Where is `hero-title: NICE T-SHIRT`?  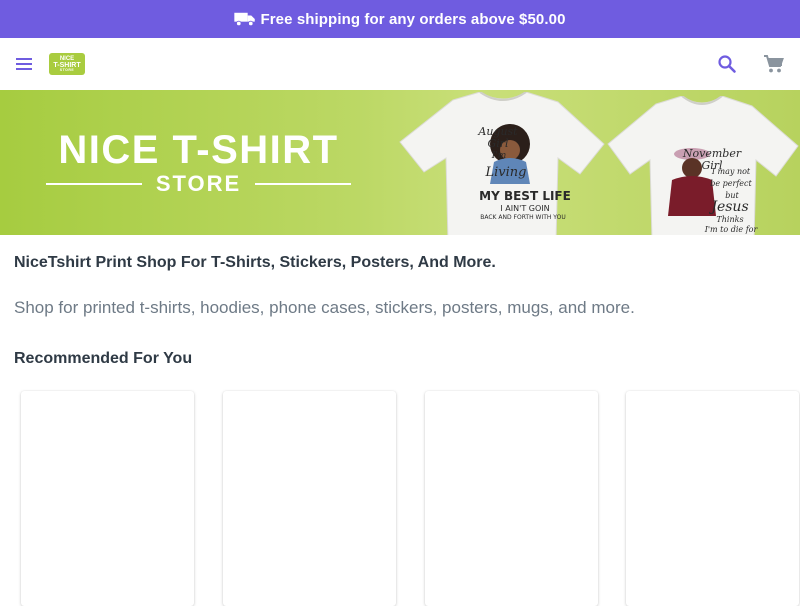
hero-title: NICE T-SHIRT is located at coordinates (198, 150).